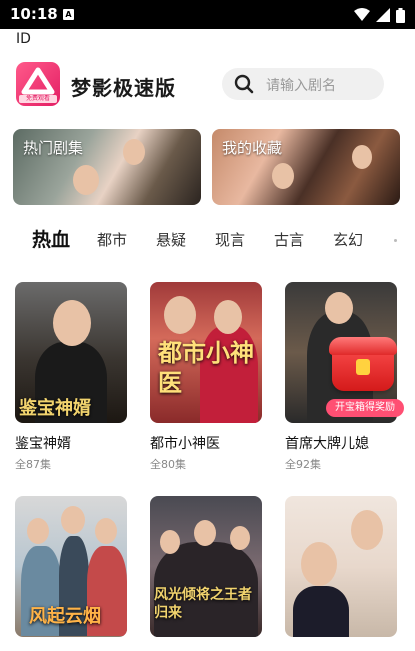 Image resolution: width=415 pixels, height=651 pixels. I want to click on search-placeholder: 请输入剧名, so click(301, 86).